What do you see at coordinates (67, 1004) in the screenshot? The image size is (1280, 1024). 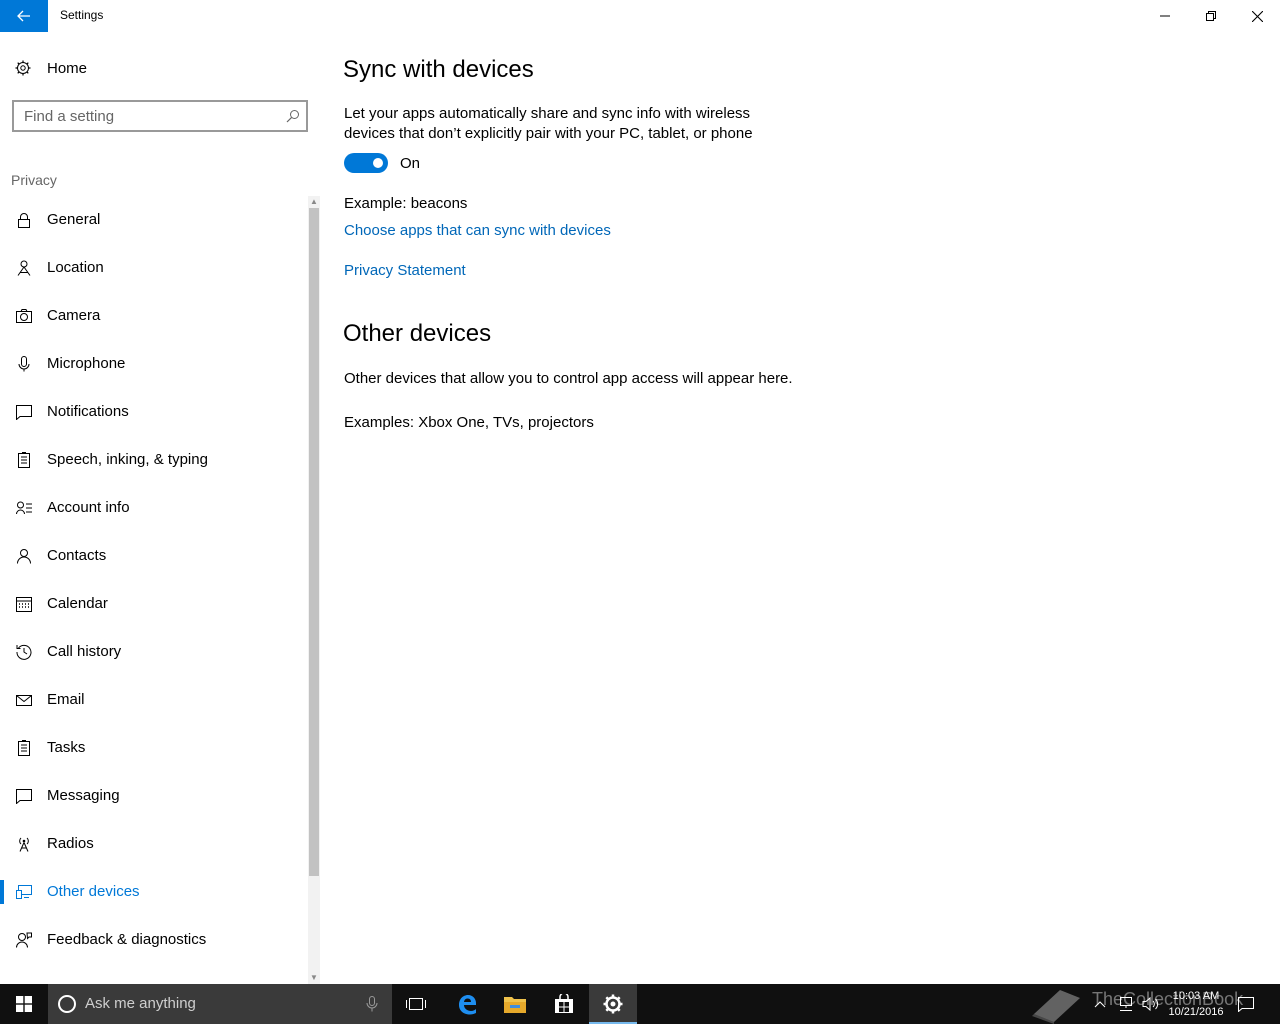 I see `cortana-icon` at bounding box center [67, 1004].